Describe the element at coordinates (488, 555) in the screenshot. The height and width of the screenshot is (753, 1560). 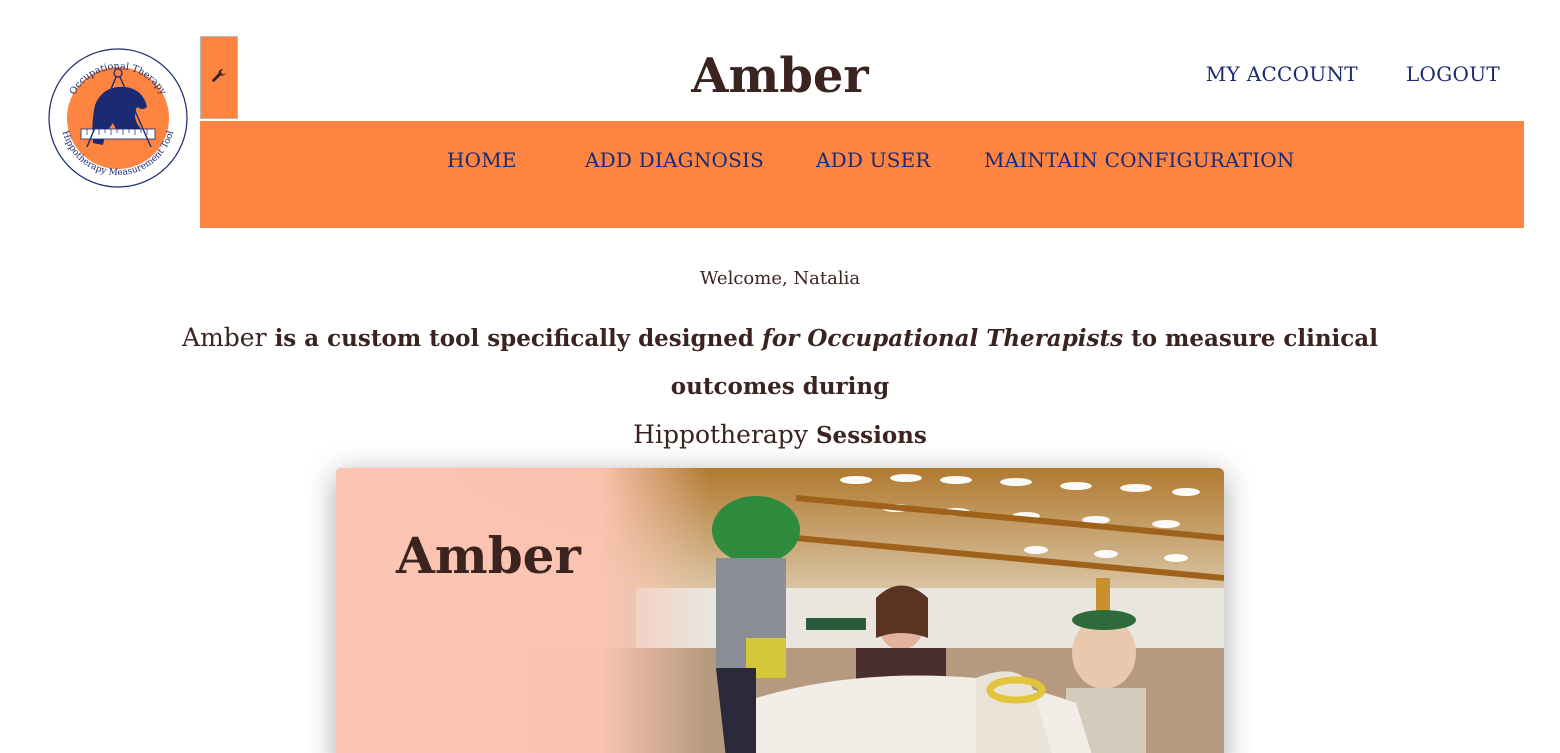
I see `hero-title: Amber` at that location.